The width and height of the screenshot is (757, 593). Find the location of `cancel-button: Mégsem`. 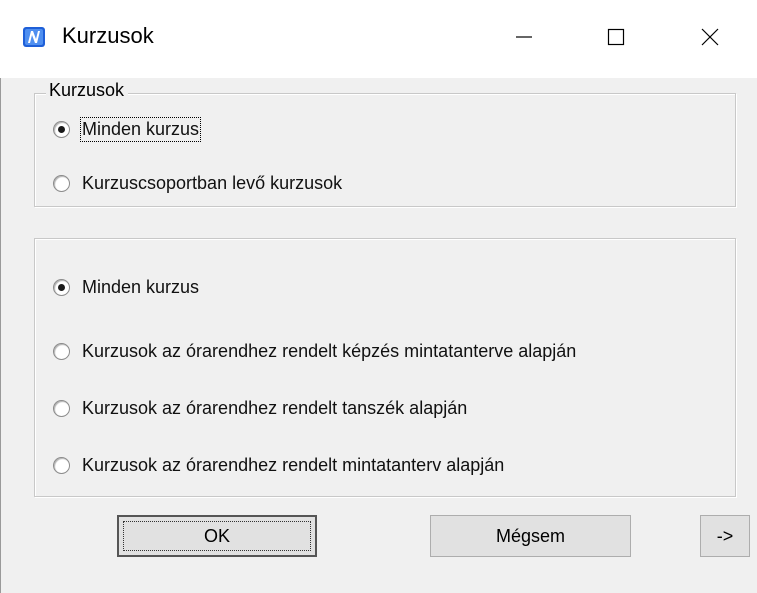

cancel-button: Mégsem is located at coordinates (530, 536).